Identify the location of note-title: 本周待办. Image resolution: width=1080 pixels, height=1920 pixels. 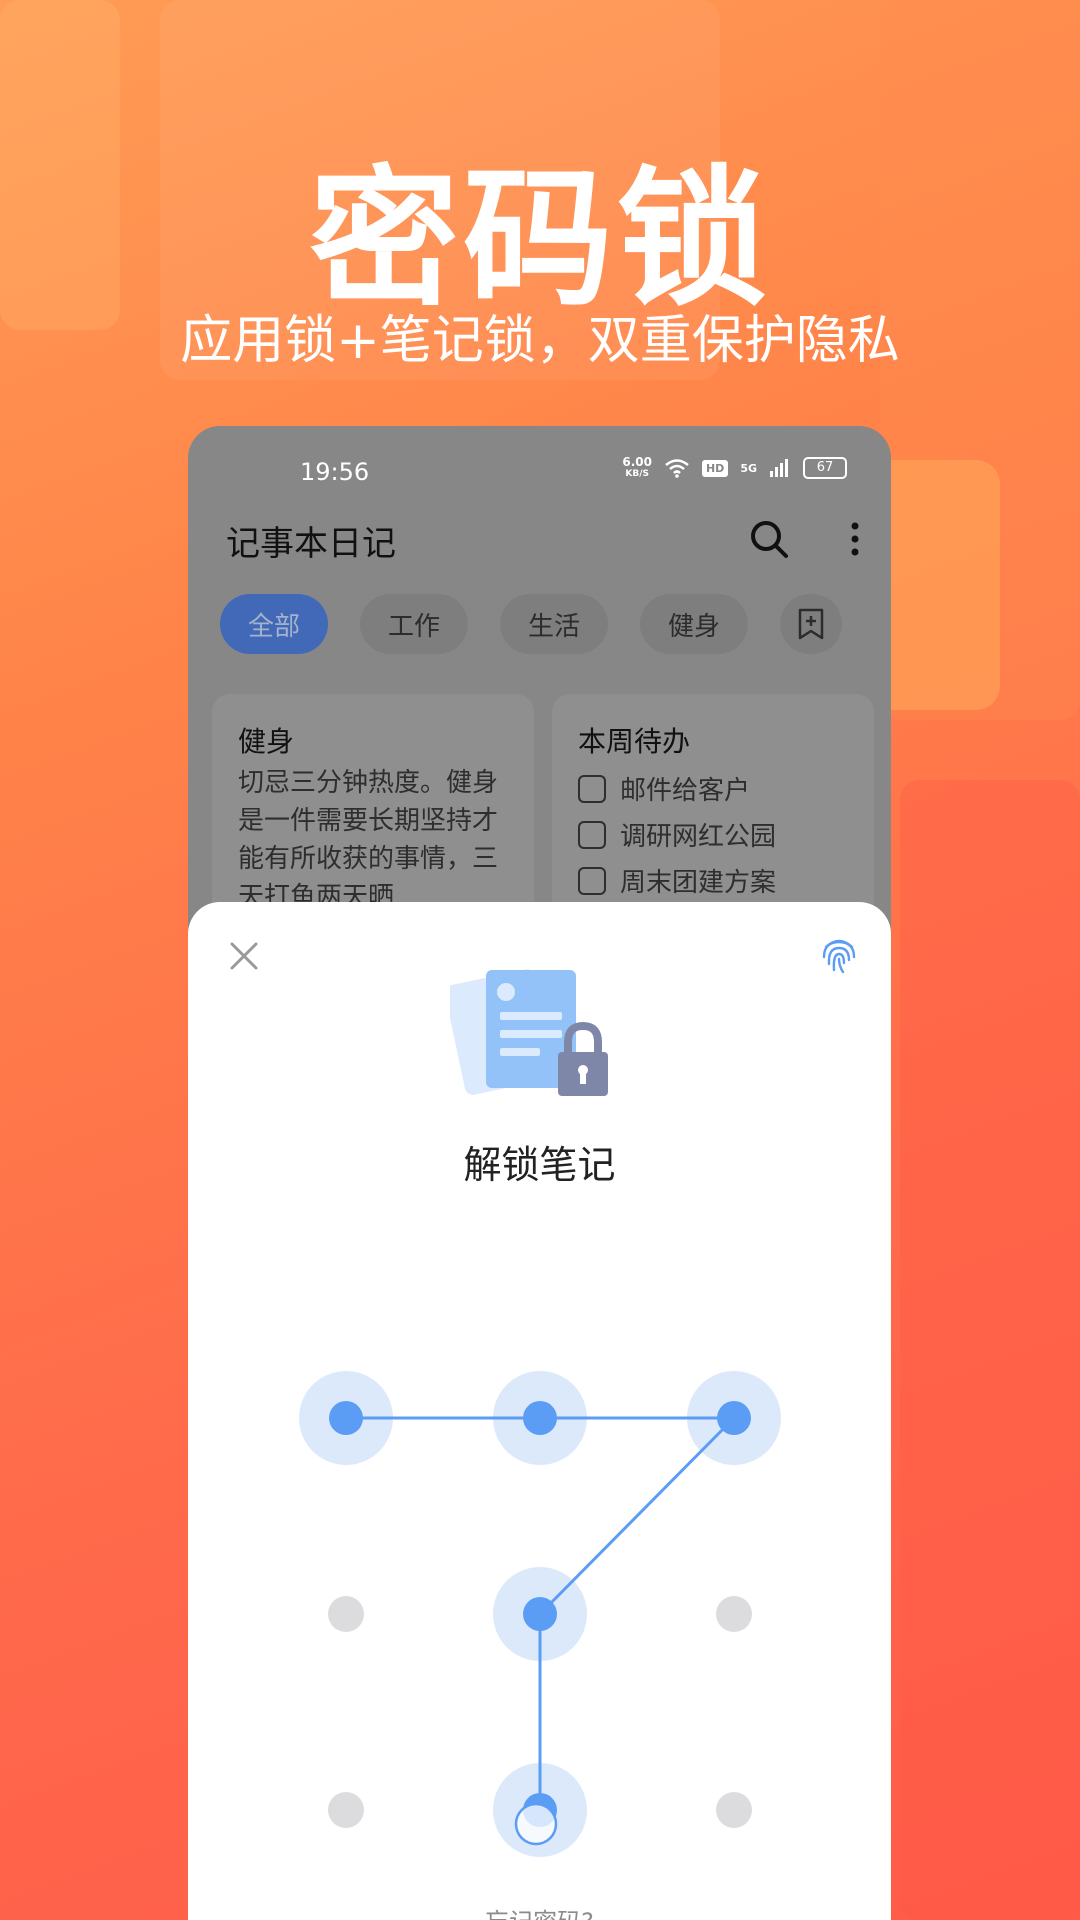
(634, 741).